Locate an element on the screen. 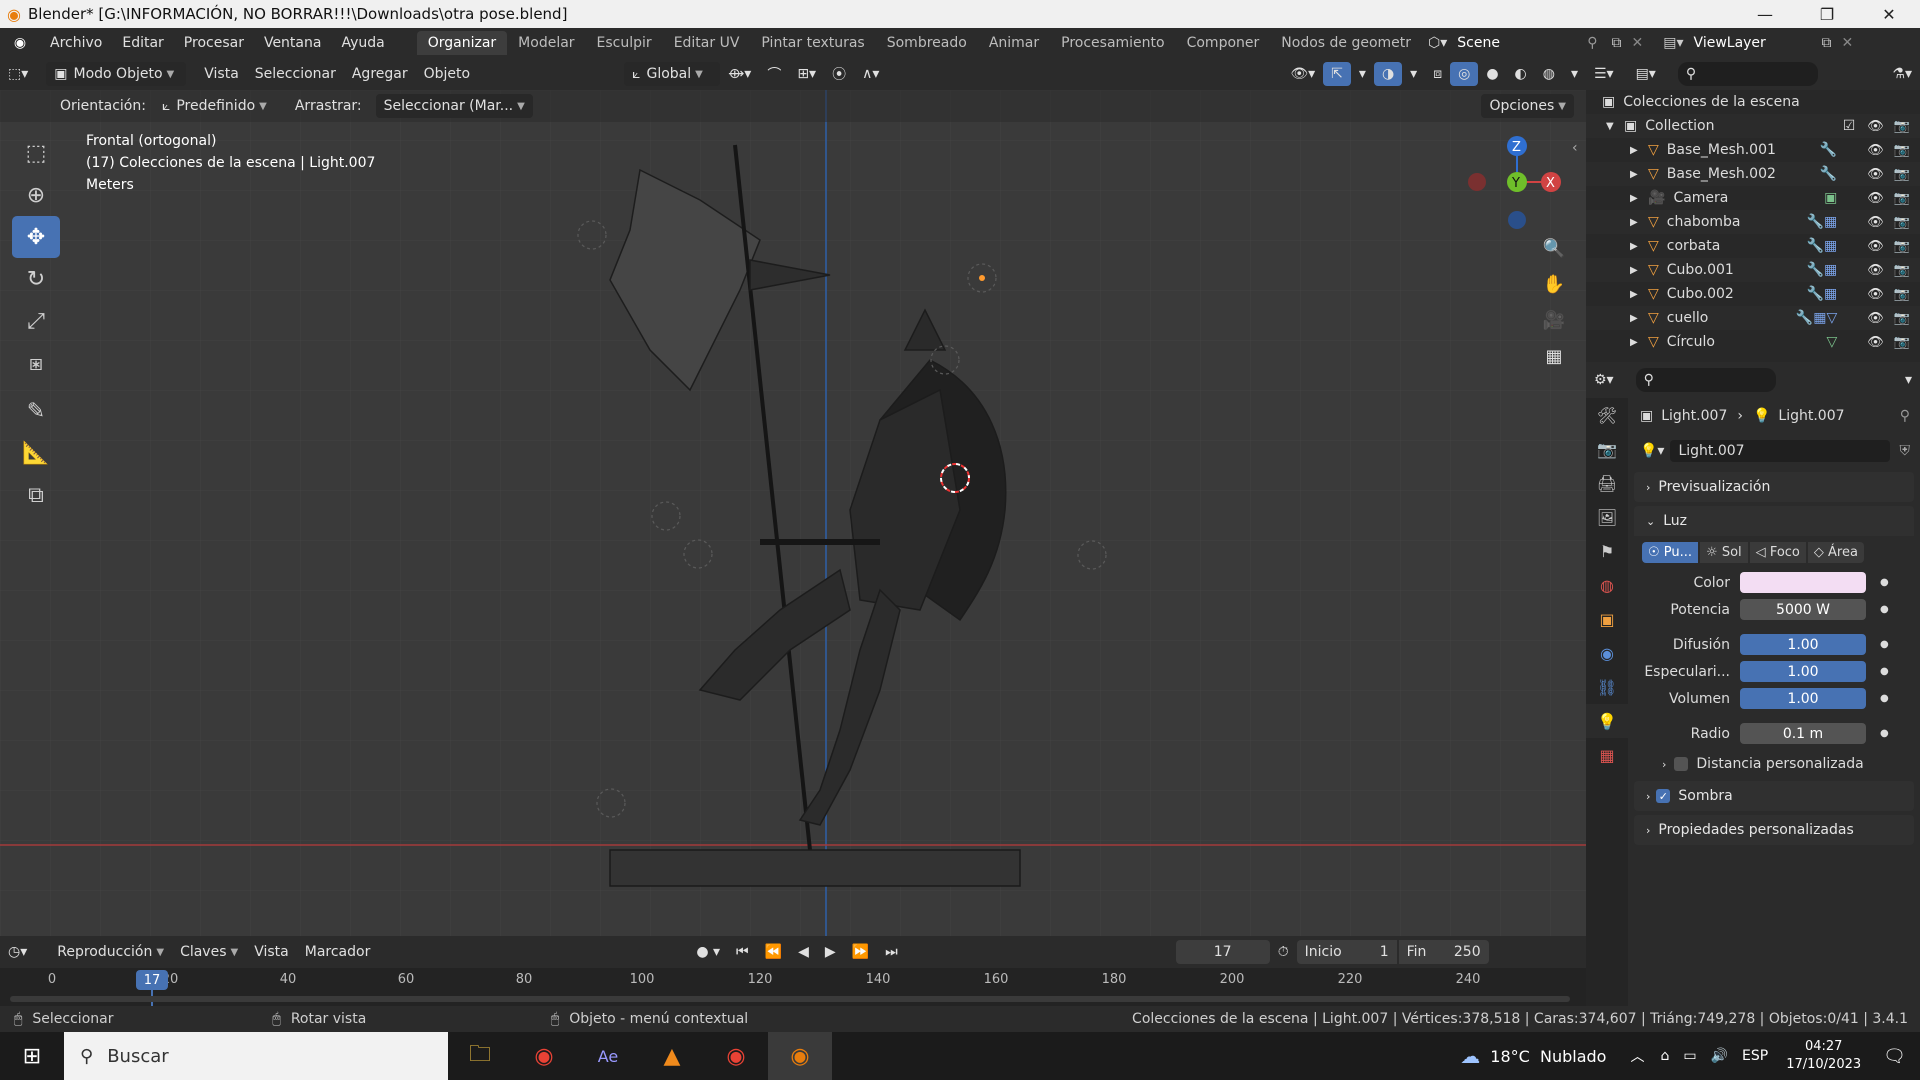  menu-seleccionar: Seleccionar is located at coordinates (295, 74).